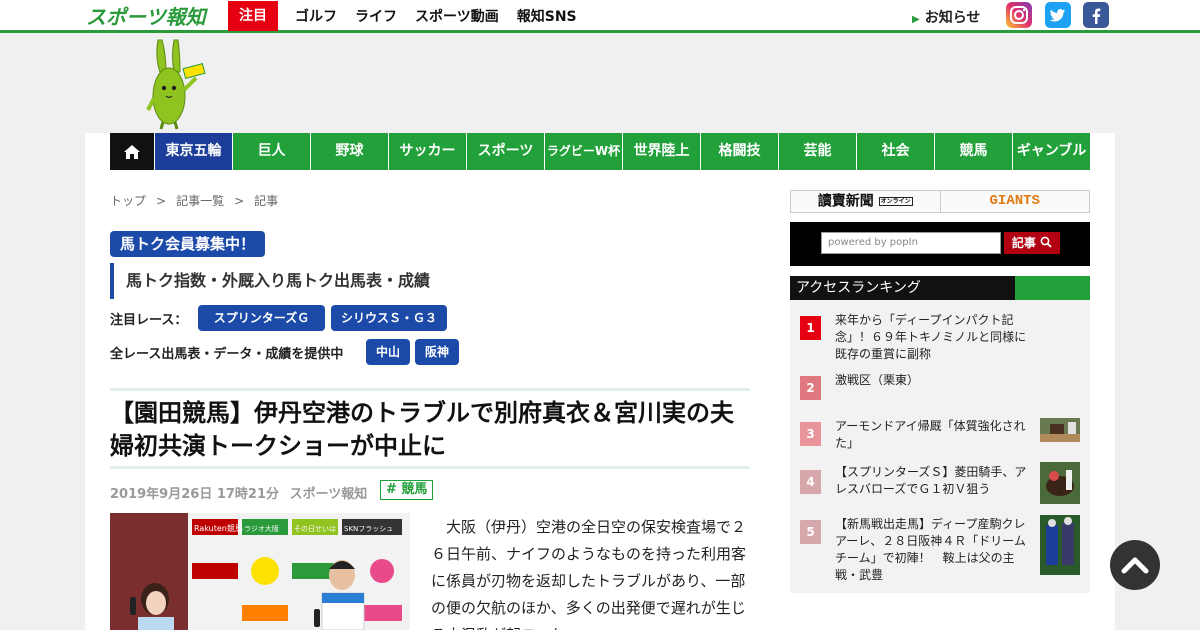 The image size is (1200, 630). I want to click on search-icon, so click(1046, 242).